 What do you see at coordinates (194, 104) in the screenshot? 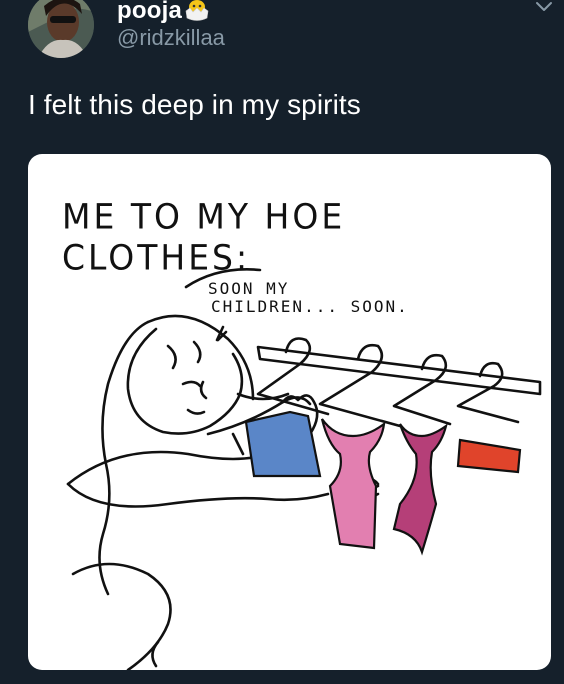
I see `tweet-text: I felt this deep in my spirits` at bounding box center [194, 104].